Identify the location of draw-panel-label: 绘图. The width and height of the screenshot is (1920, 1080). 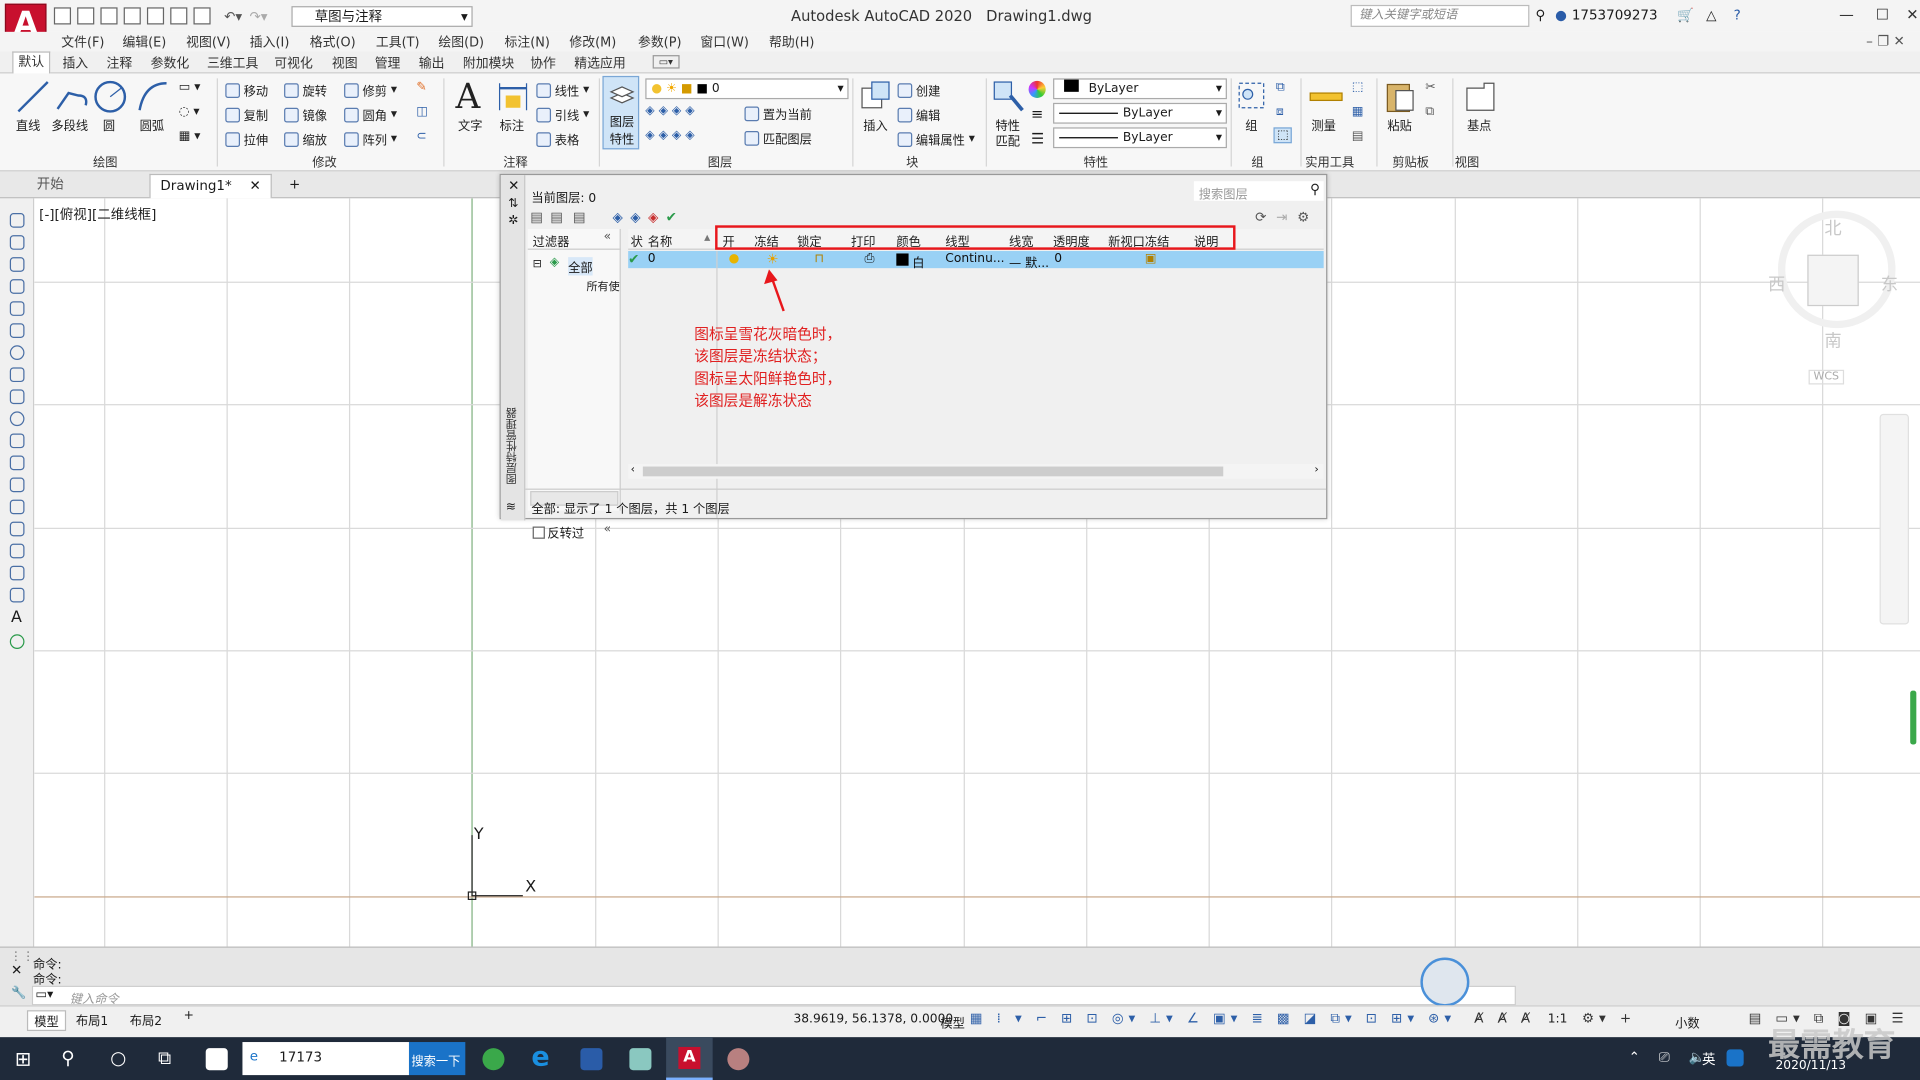
(105, 161).